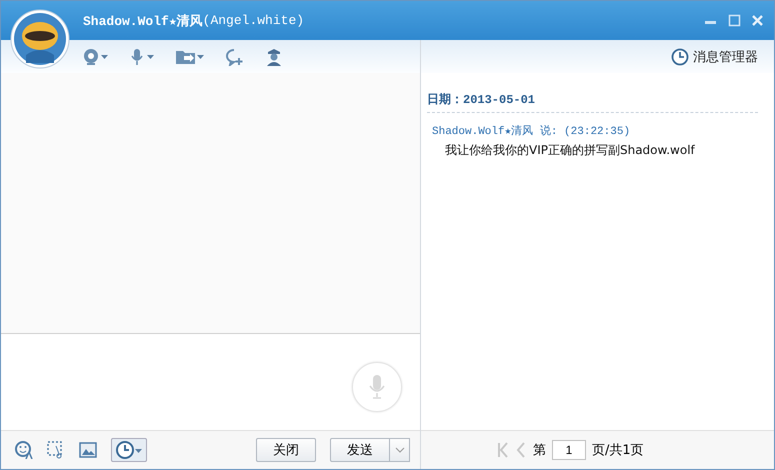 The image size is (775, 470). Describe the element at coordinates (142, 57) in the screenshot. I see `microphone-button` at that location.